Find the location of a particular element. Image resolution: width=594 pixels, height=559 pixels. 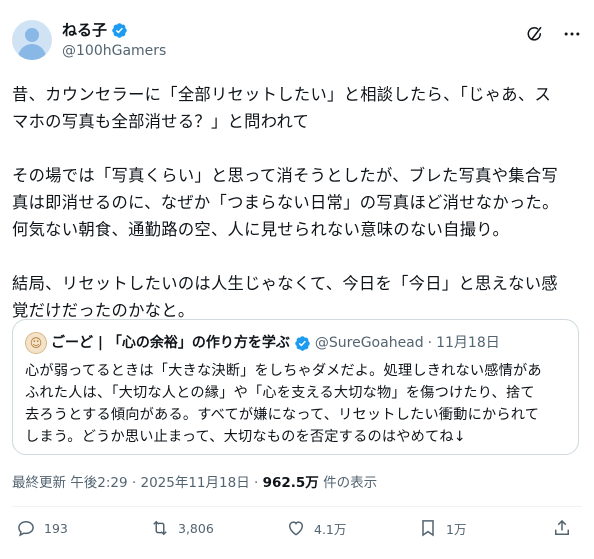

divider is located at coordinates (297, 506).